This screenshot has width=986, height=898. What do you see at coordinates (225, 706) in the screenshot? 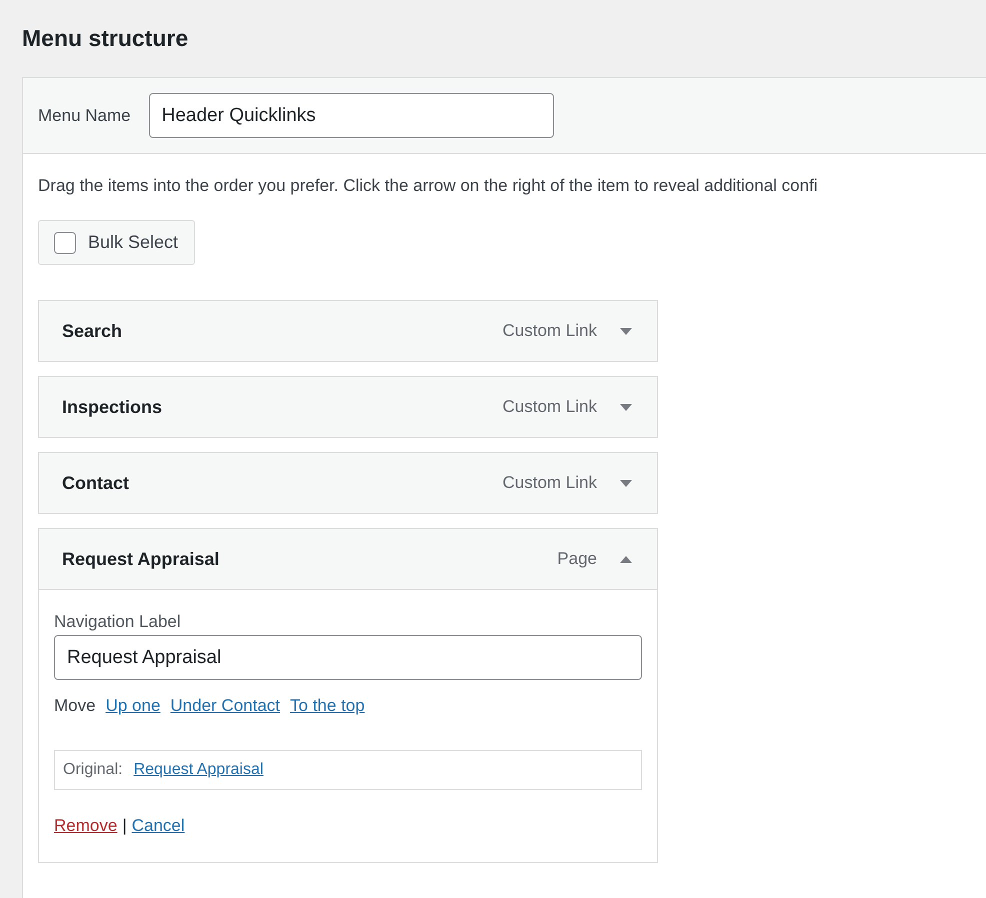
I see `move-link: Under Contact` at bounding box center [225, 706].